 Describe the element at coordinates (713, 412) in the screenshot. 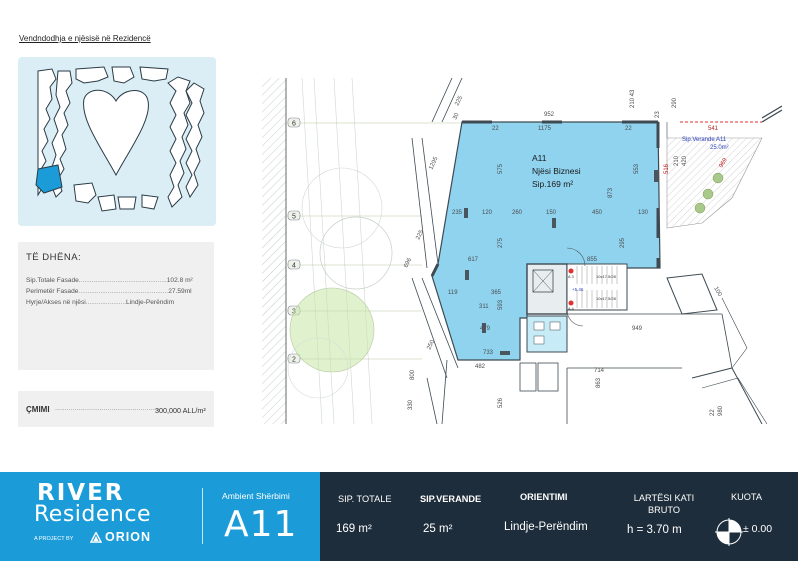

I see `dim-22c: 22` at that location.